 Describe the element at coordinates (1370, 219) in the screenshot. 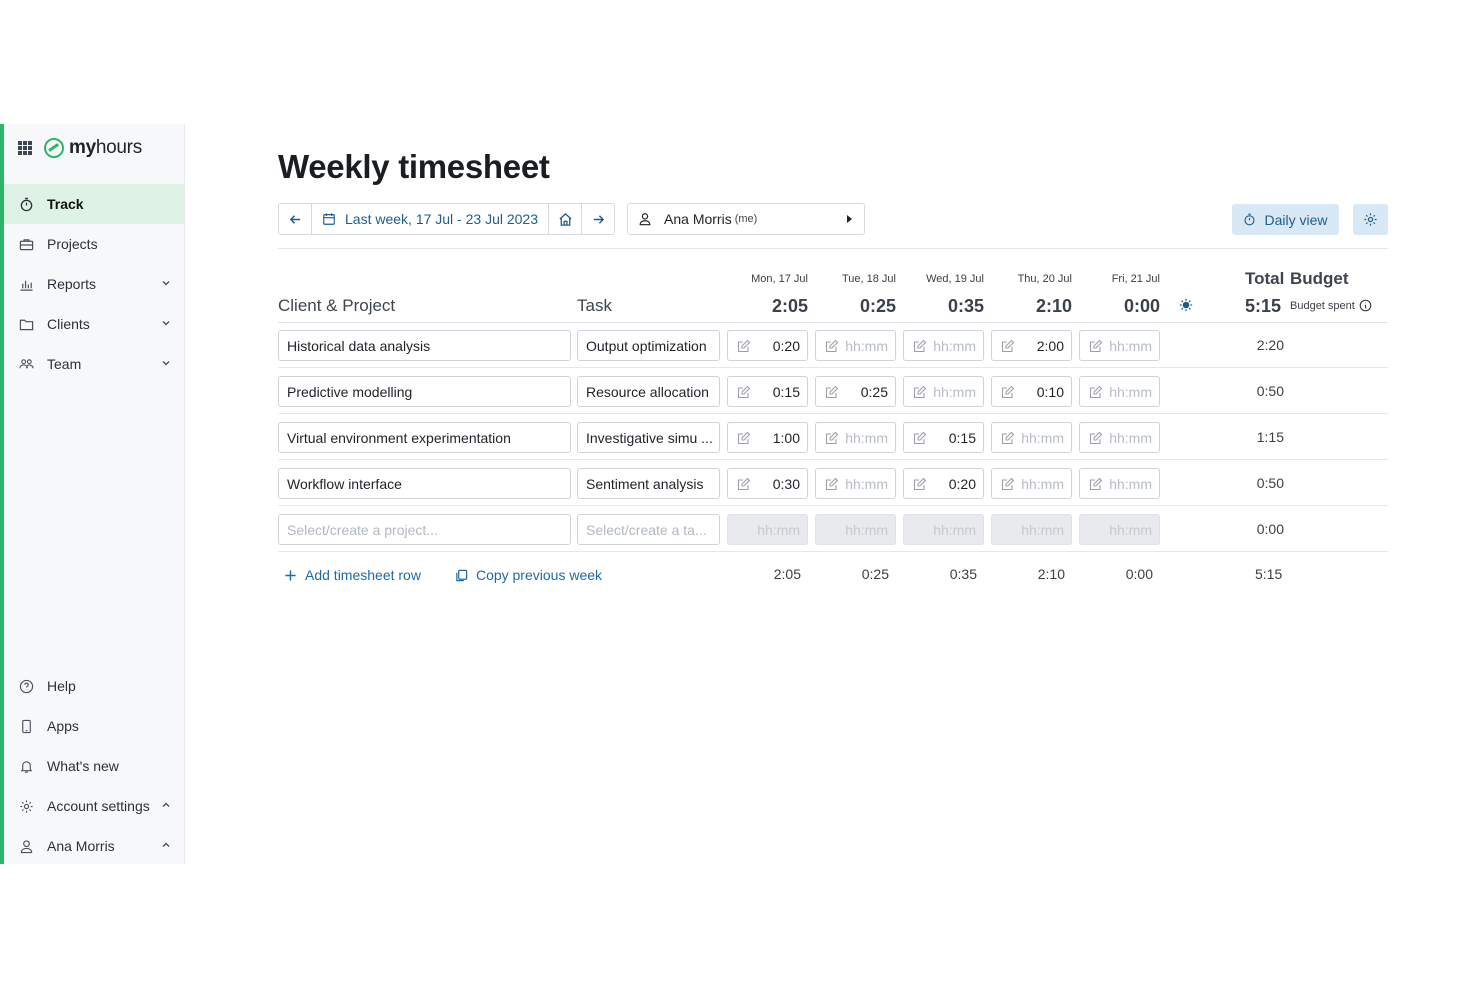

I see `timesheet-settings-button` at that location.